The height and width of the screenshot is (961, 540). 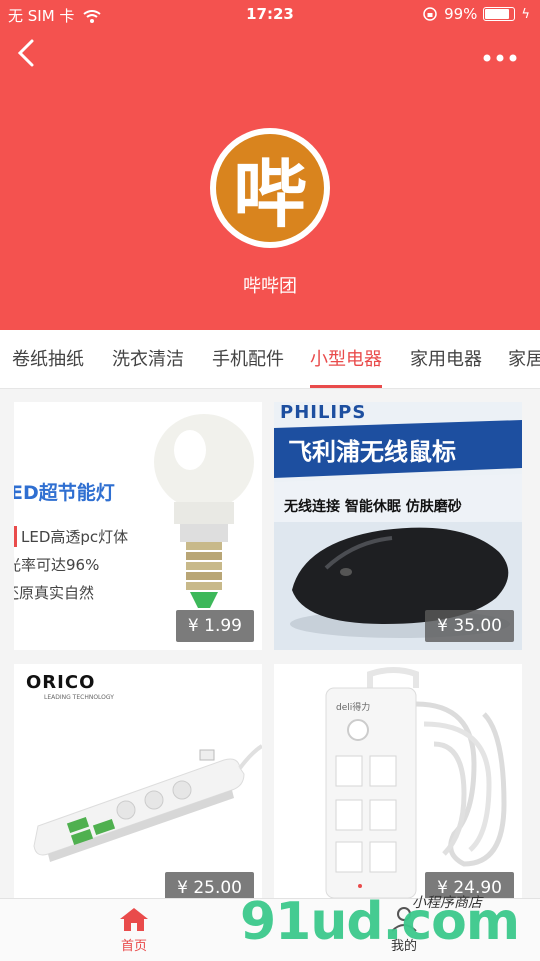 What do you see at coordinates (404, 919) in the screenshot?
I see `user-icon` at bounding box center [404, 919].